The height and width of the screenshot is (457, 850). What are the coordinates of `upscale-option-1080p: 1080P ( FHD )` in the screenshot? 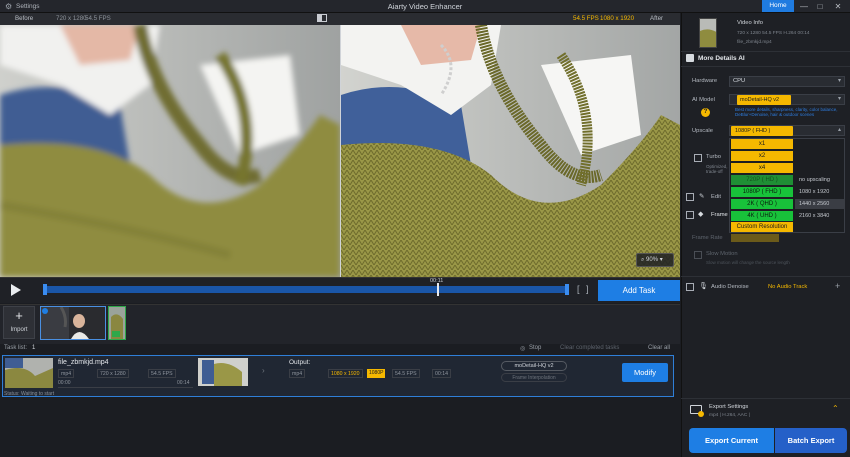 It's located at (762, 192).